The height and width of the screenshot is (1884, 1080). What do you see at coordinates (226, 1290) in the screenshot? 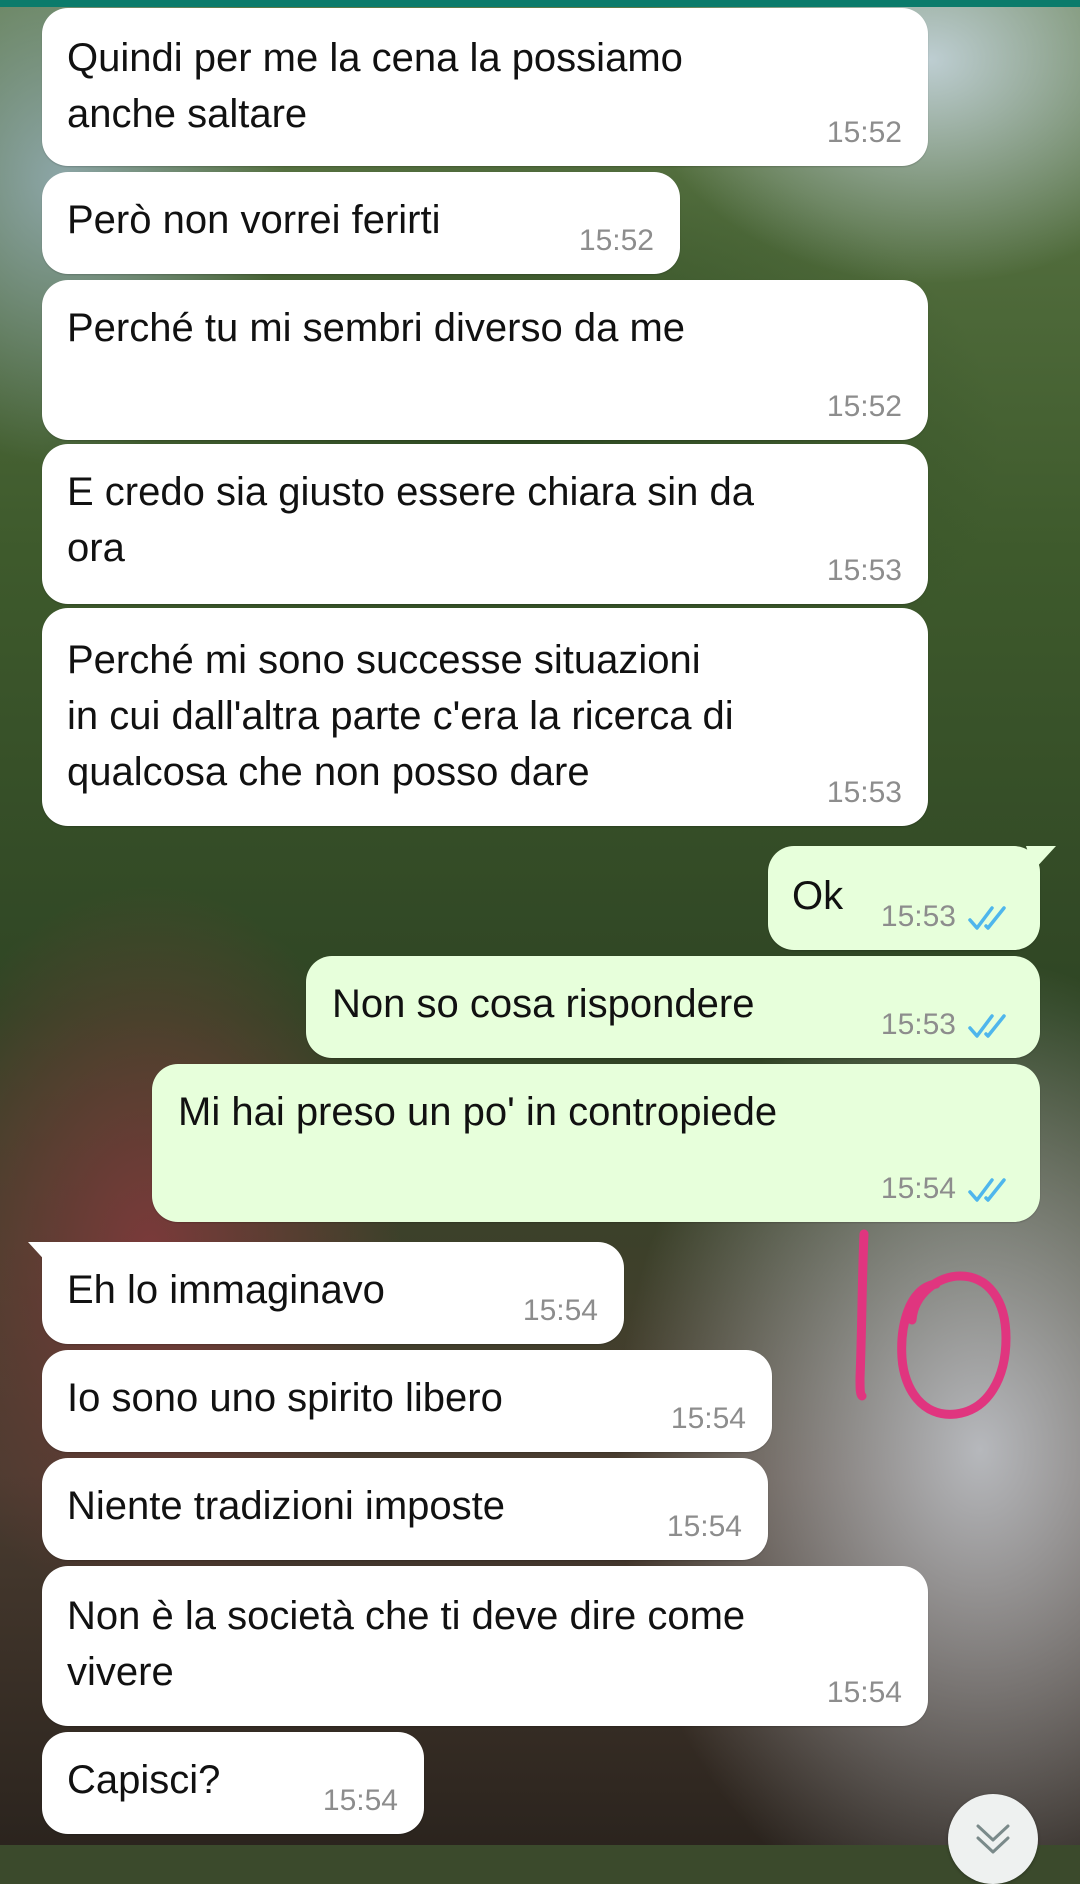
I see `message-text: Eh lo immaginavo` at bounding box center [226, 1290].